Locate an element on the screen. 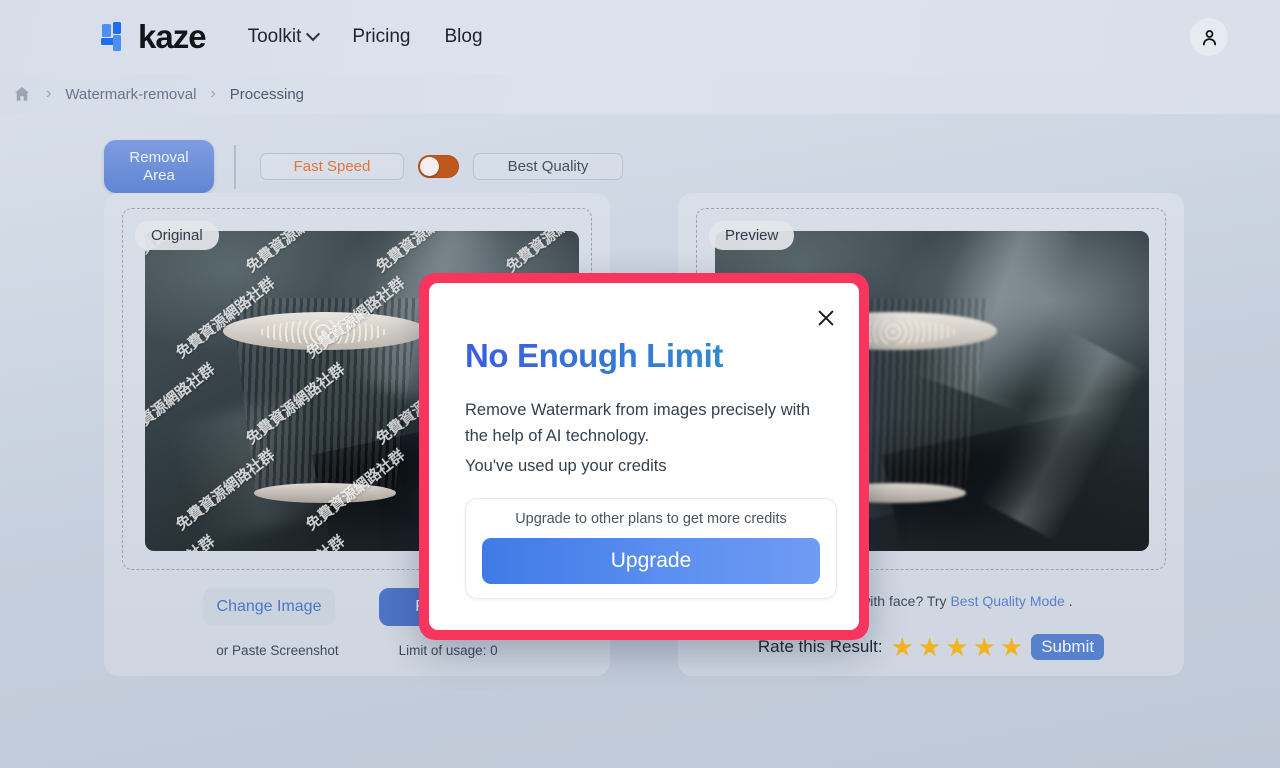 The height and width of the screenshot is (768, 1280). star-2: ★ is located at coordinates (929, 647).